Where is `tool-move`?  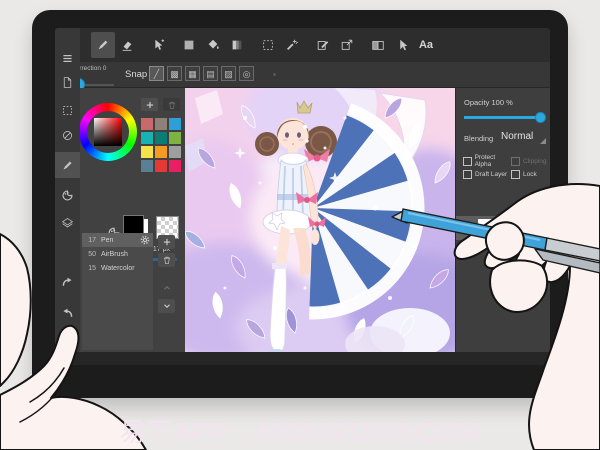 tool-move is located at coordinates (158, 45).